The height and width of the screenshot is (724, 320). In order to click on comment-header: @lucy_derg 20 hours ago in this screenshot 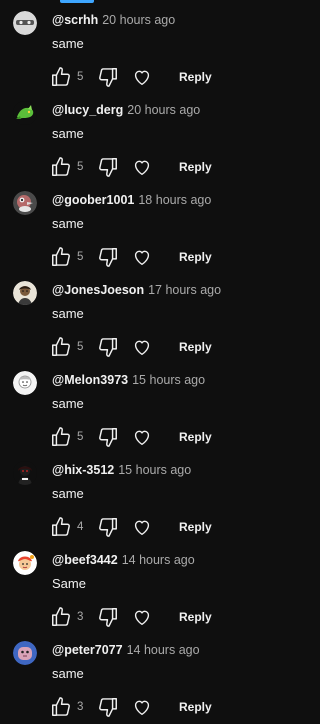, I will do `click(126, 110)`.